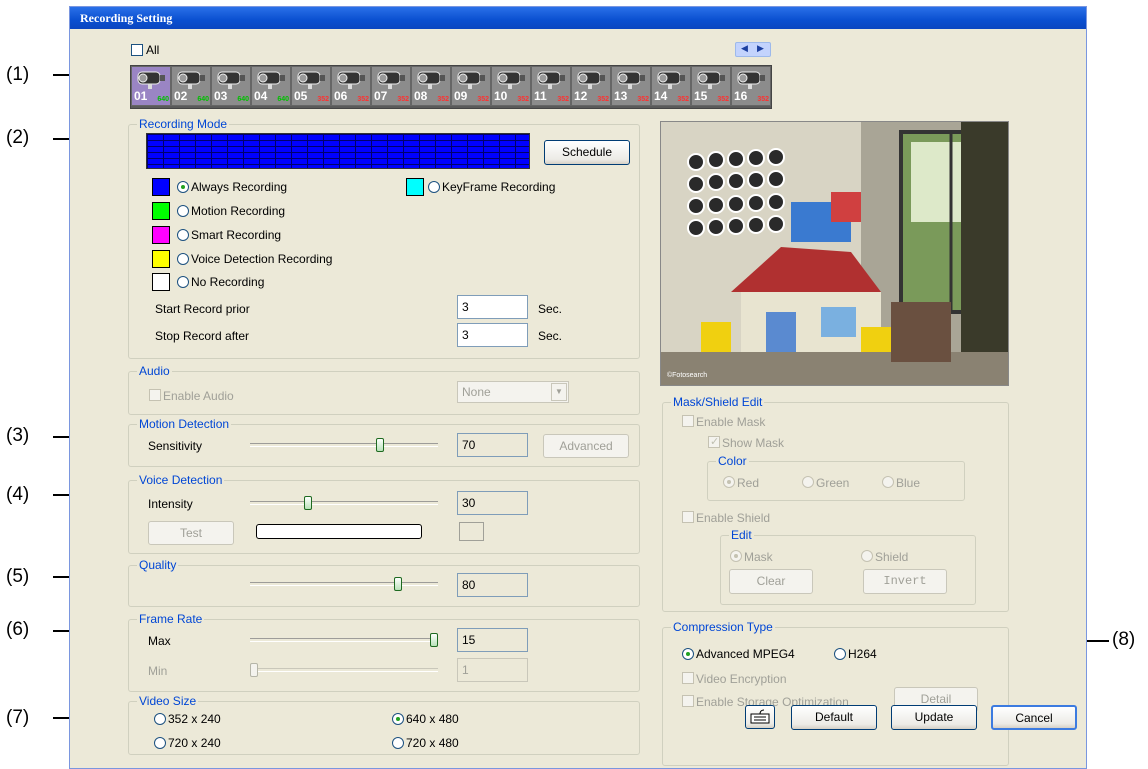 The image size is (1148, 769). Describe the element at coordinates (231, 86) in the screenshot. I see `camera-tile: 03 640` at that location.